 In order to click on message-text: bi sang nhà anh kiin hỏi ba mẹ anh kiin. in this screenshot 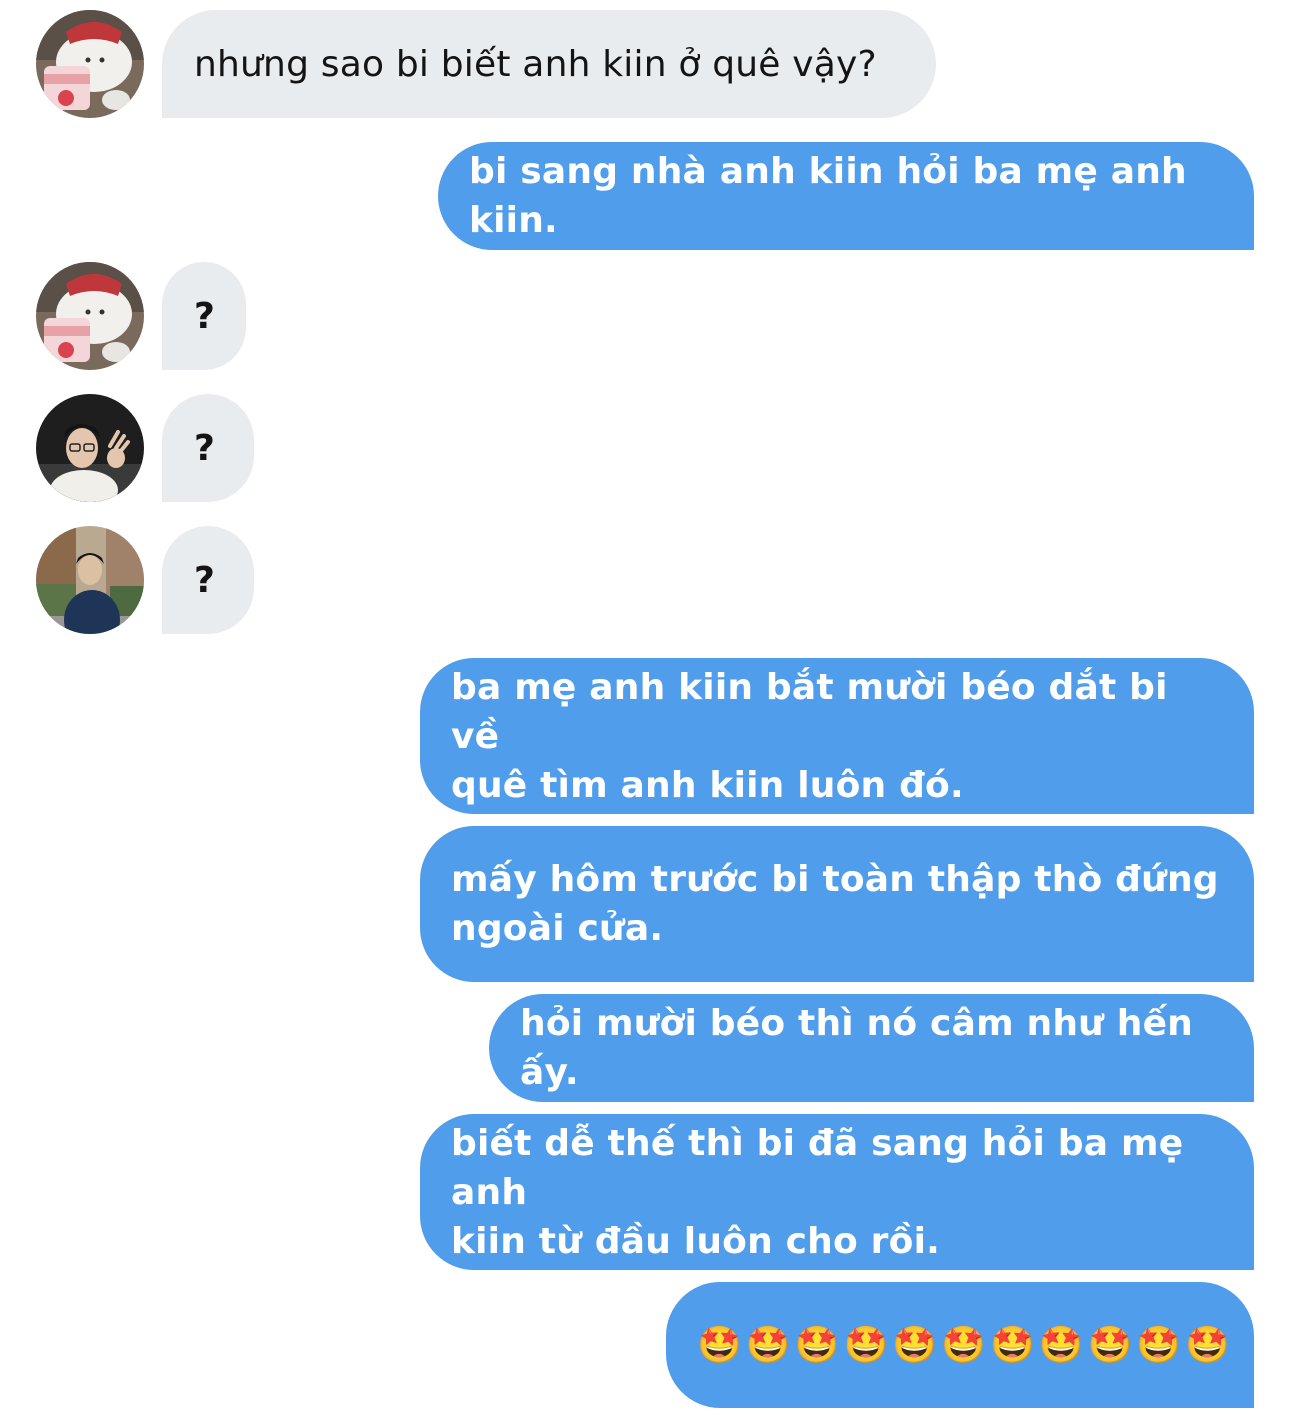, I will do `click(828, 196)`.